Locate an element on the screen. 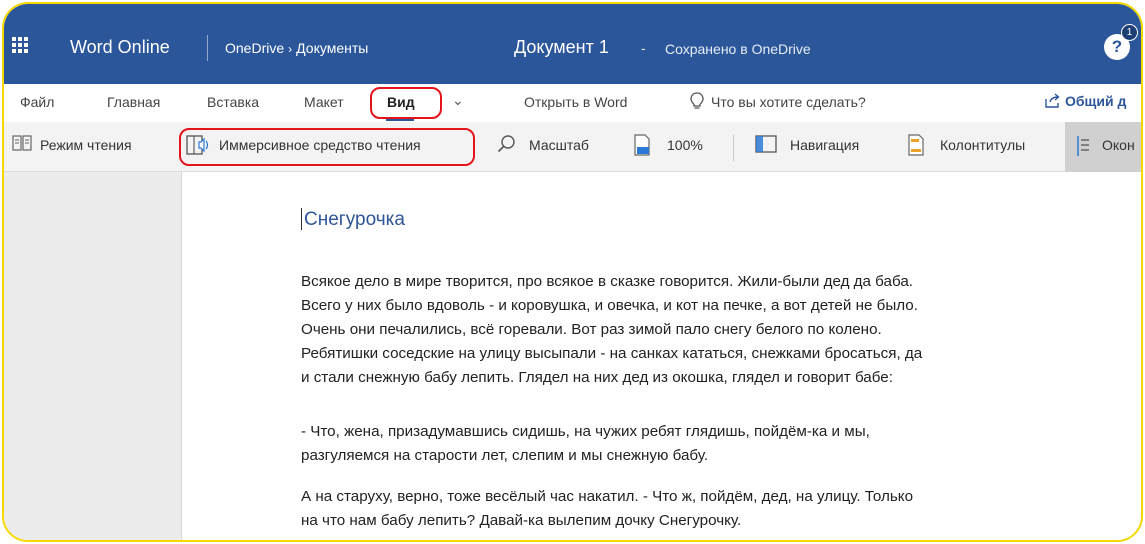 The height and width of the screenshot is (544, 1145). window-button: Окон is located at coordinates (1103, 147).